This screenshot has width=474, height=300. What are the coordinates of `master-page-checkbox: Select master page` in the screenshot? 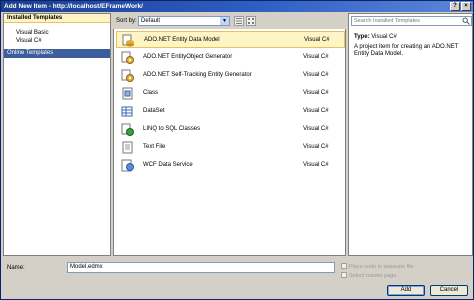 It's located at (368, 276).